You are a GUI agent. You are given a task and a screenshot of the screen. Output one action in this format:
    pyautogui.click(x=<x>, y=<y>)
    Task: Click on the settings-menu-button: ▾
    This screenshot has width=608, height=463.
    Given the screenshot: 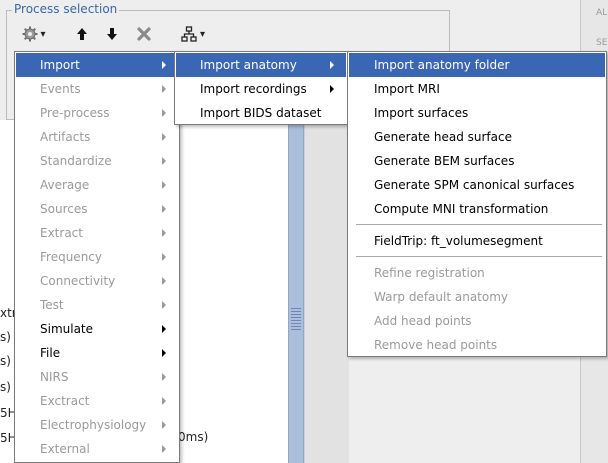 What is the action you would take?
    pyautogui.click(x=34, y=34)
    